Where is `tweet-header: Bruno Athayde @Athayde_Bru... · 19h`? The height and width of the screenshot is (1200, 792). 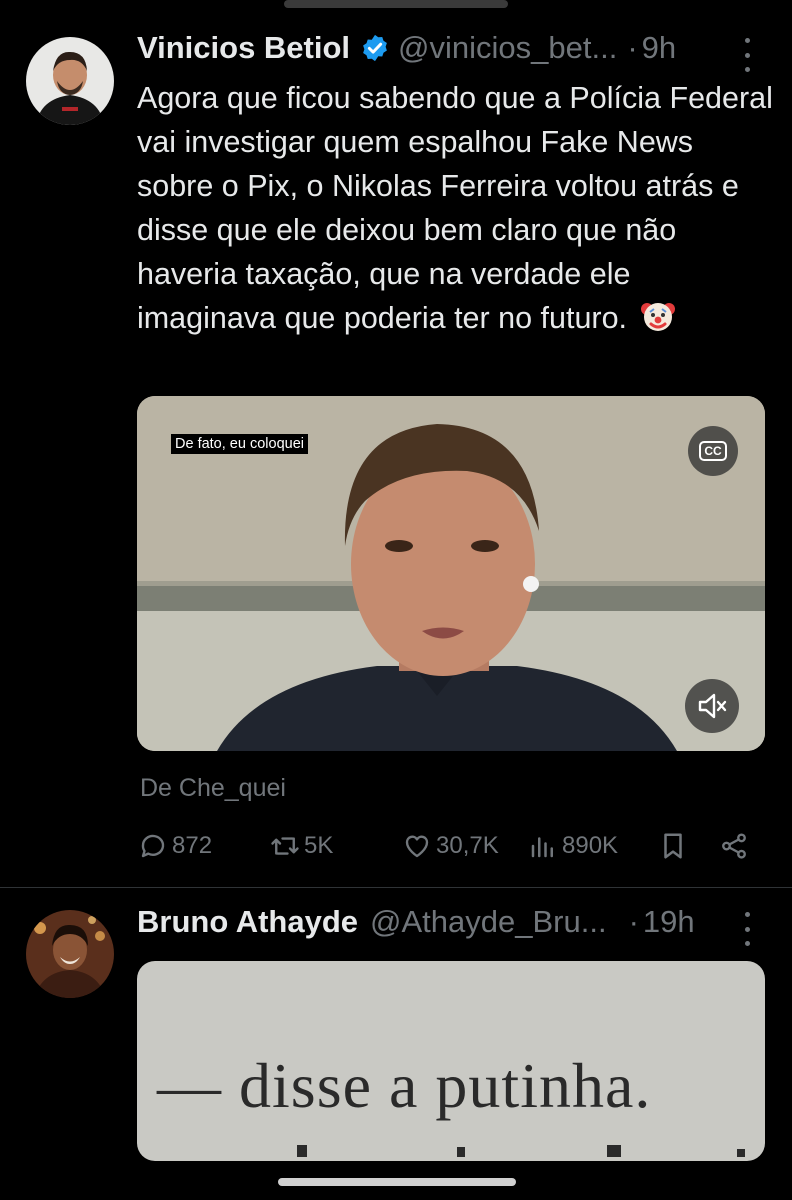 tweet-header: Bruno Athayde @Athayde_Bru... · 19h is located at coordinates (416, 922).